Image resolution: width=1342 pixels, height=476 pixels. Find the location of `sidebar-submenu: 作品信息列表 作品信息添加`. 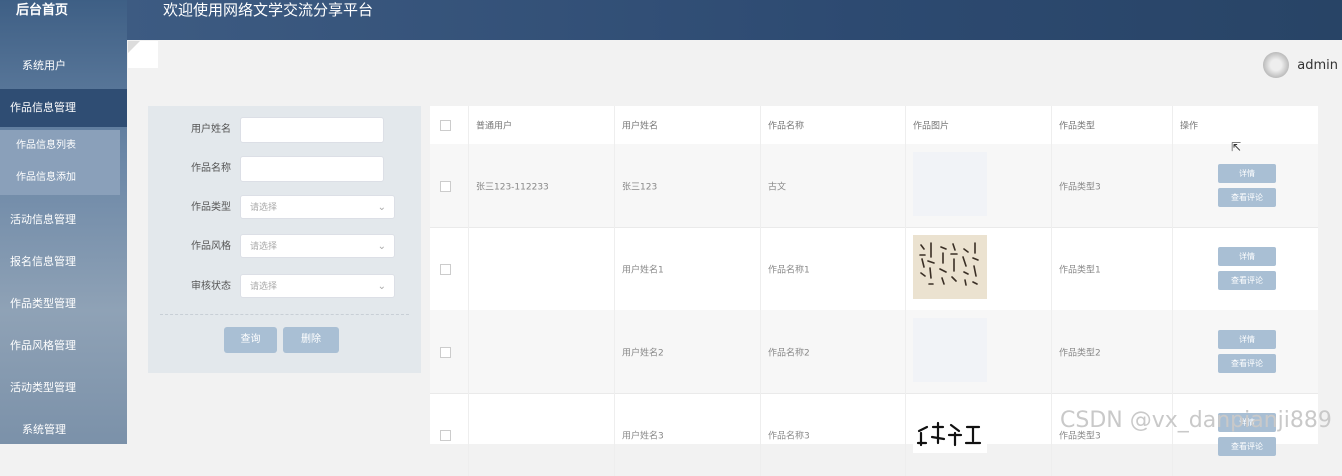

sidebar-submenu: 作品信息列表 作品信息添加 is located at coordinates (60, 162).